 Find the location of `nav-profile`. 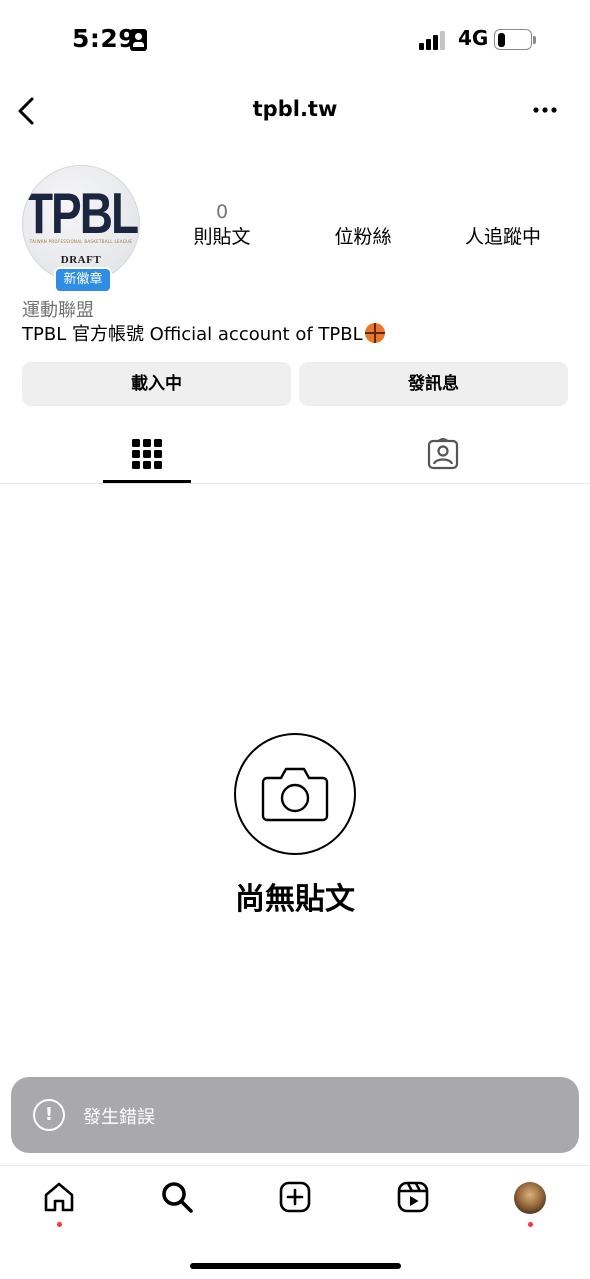

nav-profile is located at coordinates (531, 1204).